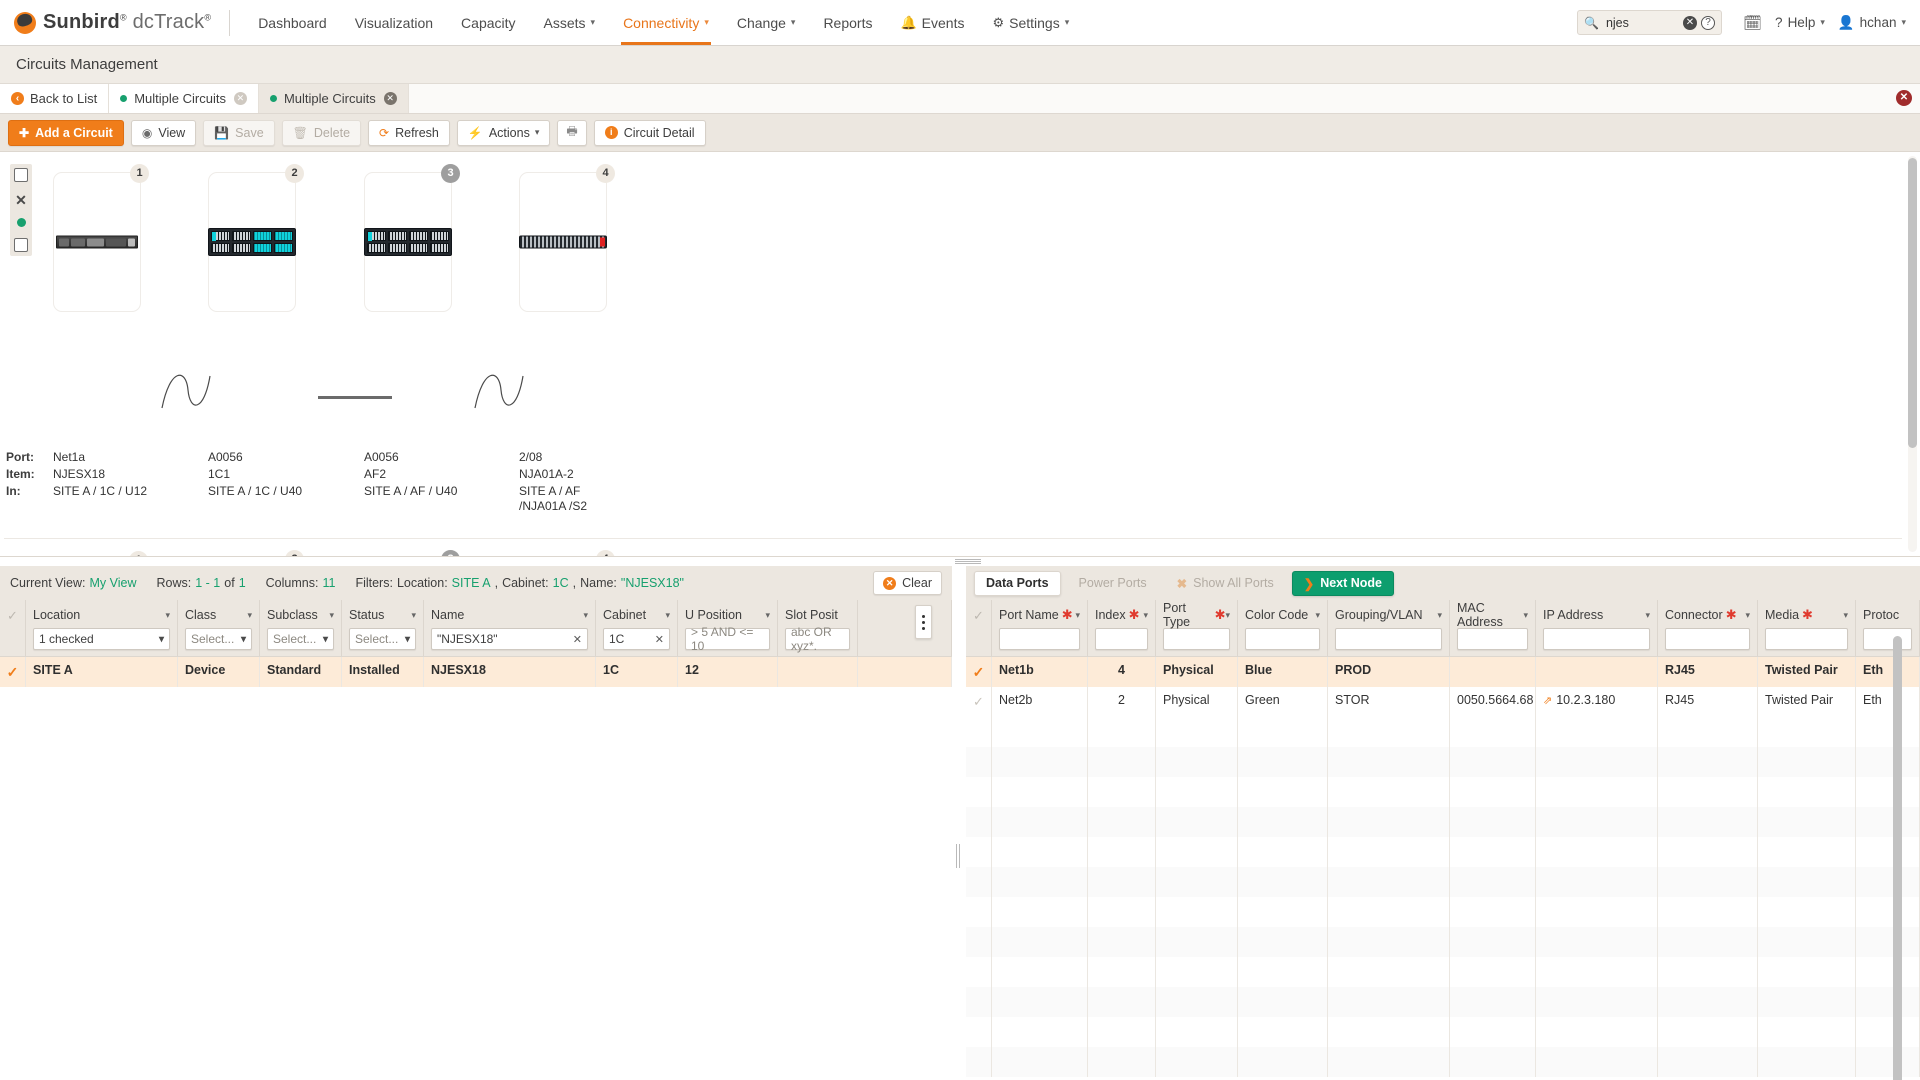 The width and height of the screenshot is (1920, 1080). I want to click on column-header-media: Media ✱ ▾, so click(1807, 628).